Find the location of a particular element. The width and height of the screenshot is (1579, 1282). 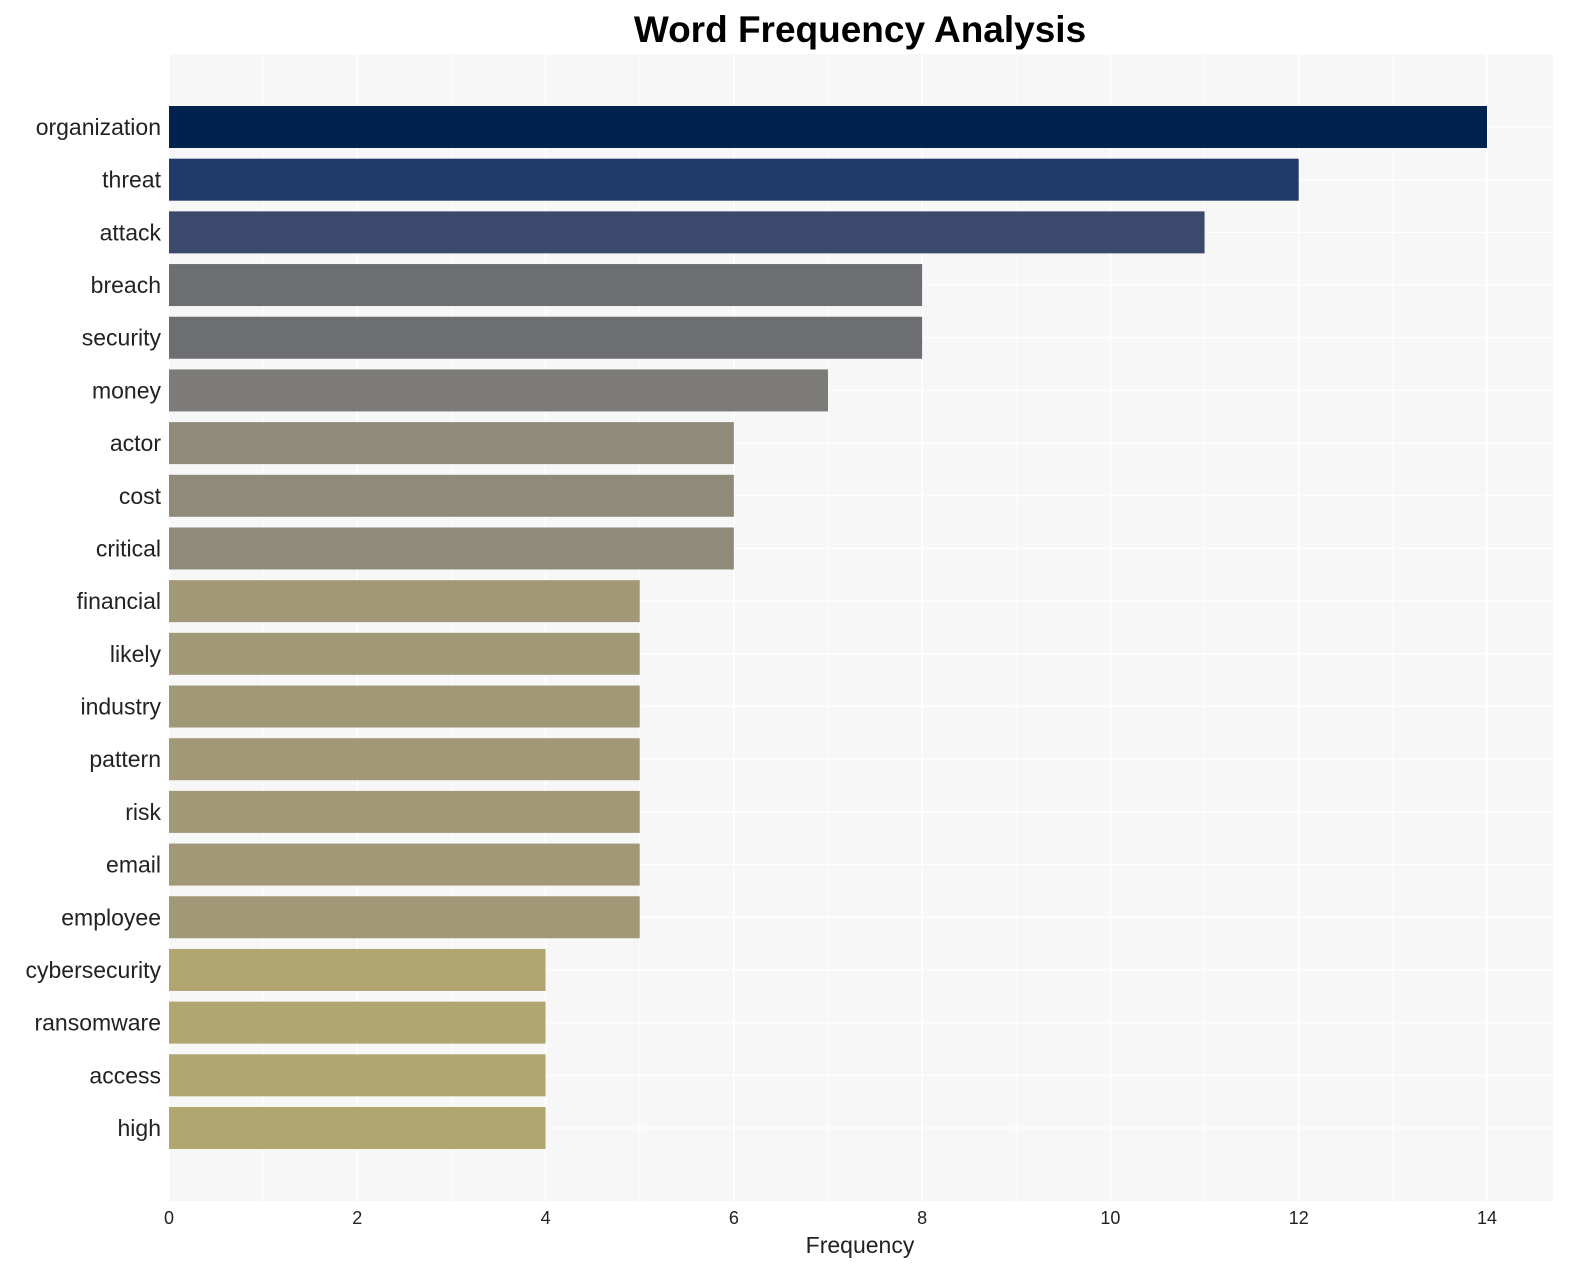

y-tick-label: organization is located at coordinates (98, 127).